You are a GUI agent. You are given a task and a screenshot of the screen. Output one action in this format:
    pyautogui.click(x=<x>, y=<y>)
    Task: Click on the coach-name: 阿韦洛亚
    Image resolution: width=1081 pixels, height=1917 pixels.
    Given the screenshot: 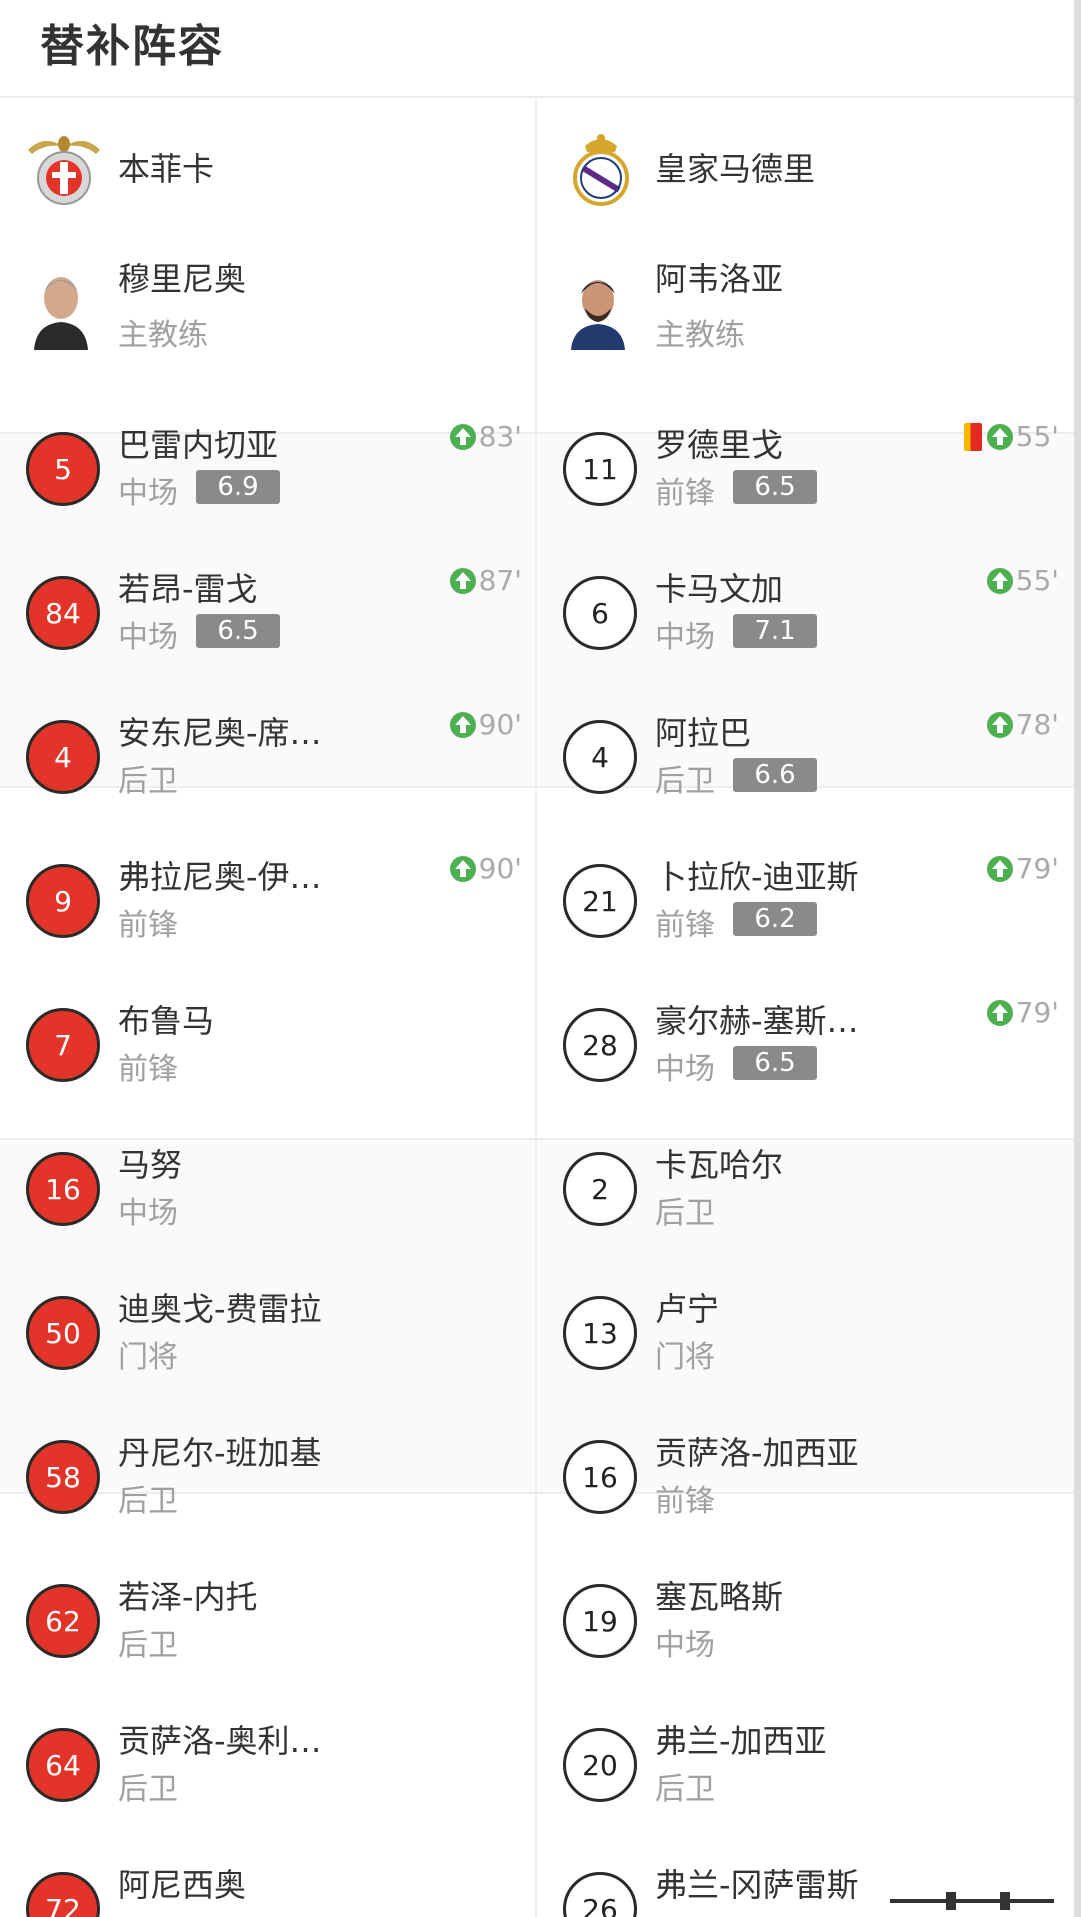 What is the action you would take?
    pyautogui.click(x=719, y=279)
    